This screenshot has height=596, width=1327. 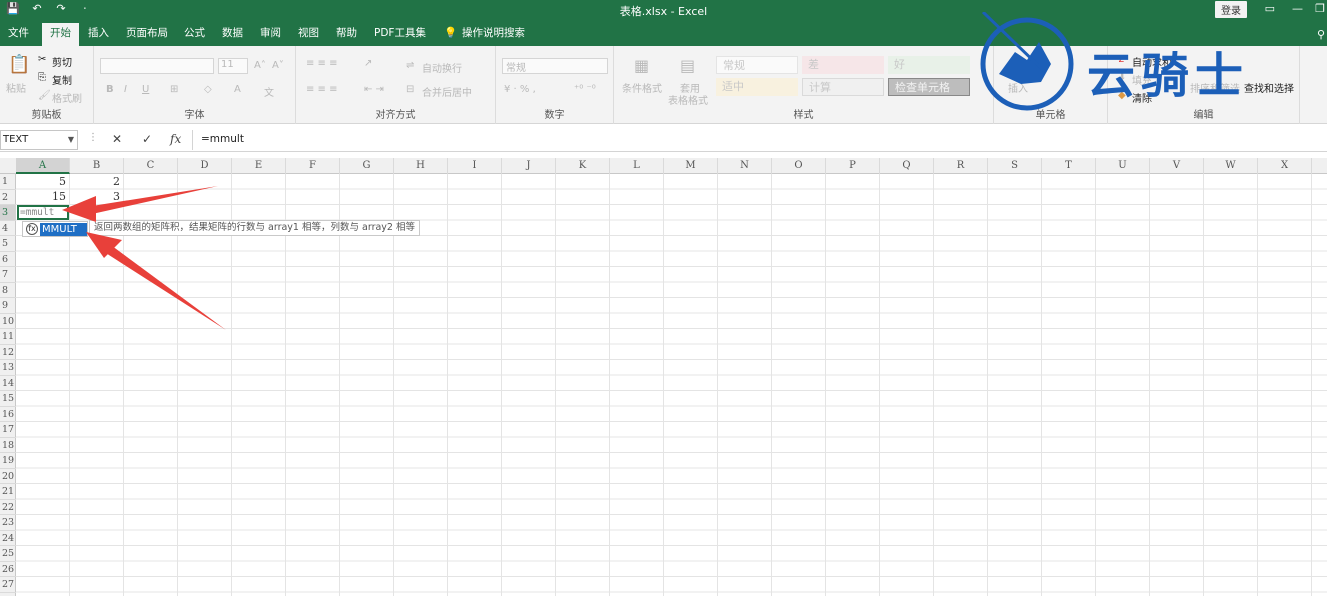 I want to click on row-header-11: 11, so click(x=8, y=337).